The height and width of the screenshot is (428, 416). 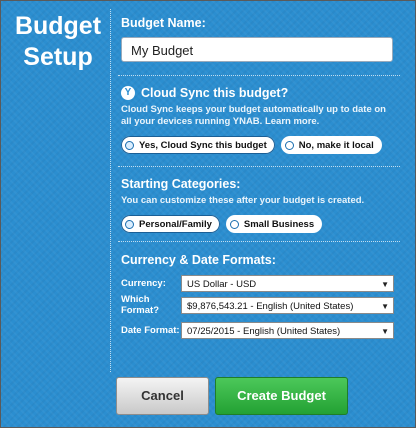 I want to click on radio-small-business: Small Business, so click(x=274, y=224).